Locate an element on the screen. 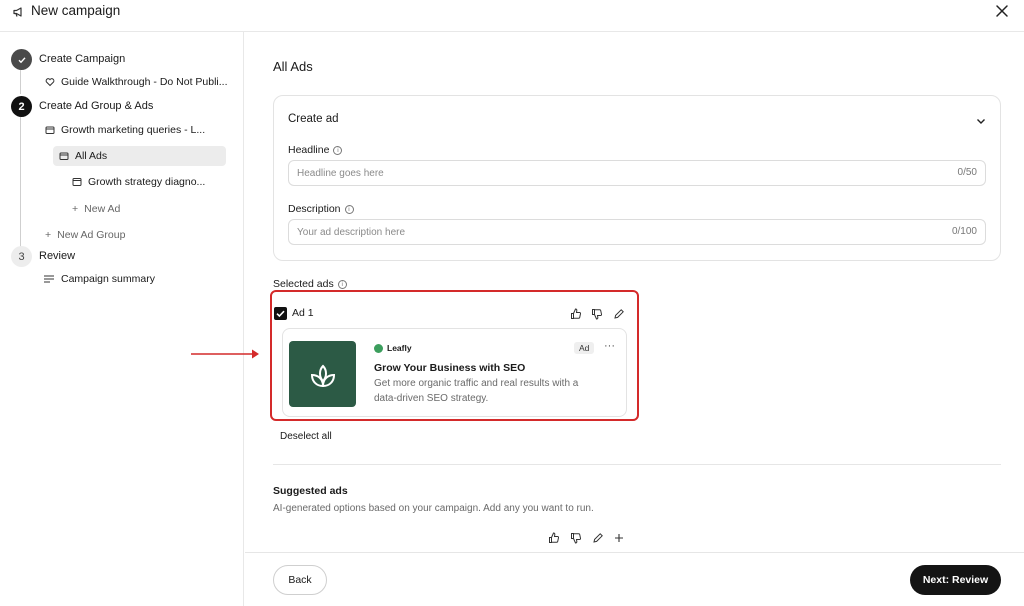  headline-label-text: Headline is located at coordinates (309, 150).